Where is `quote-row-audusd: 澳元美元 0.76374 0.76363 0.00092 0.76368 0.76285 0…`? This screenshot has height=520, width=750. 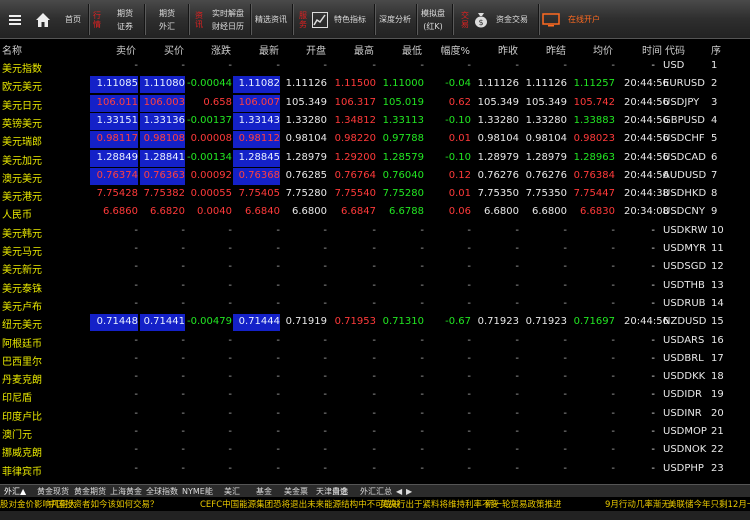 quote-row-audusd: 澳元美元 0.76374 0.76363 0.00092 0.76368 0.76285 0… is located at coordinates (375, 176).